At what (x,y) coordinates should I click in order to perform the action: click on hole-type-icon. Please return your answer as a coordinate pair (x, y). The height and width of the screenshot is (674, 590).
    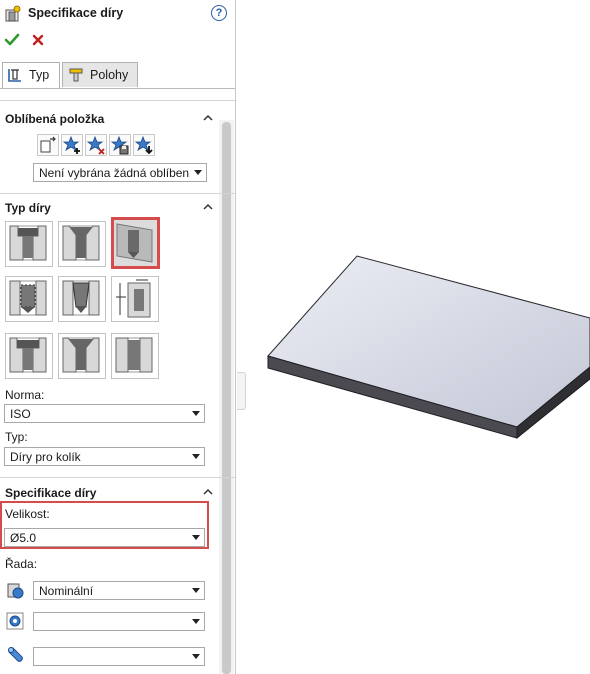
    Looking at the image, I should click on (14, 75).